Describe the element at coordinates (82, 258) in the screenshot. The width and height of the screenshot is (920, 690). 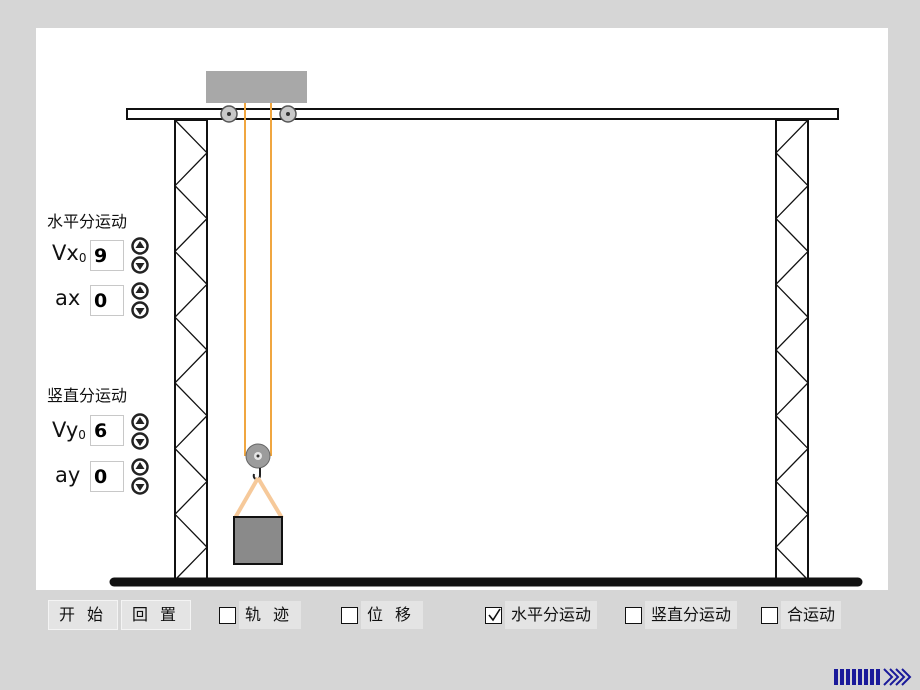
I see `vx0-label-sub: 0` at that location.